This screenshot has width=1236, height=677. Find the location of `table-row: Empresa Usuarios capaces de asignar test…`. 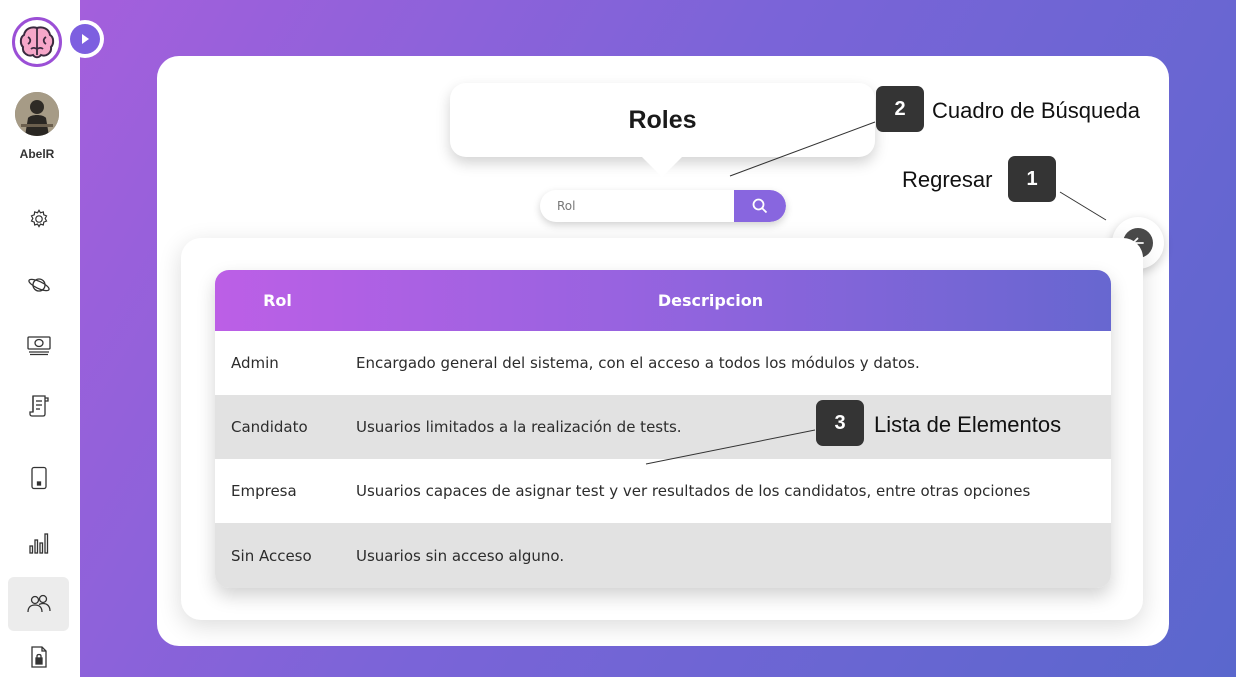

table-row: Empresa Usuarios capaces de asignar test… is located at coordinates (663, 491).